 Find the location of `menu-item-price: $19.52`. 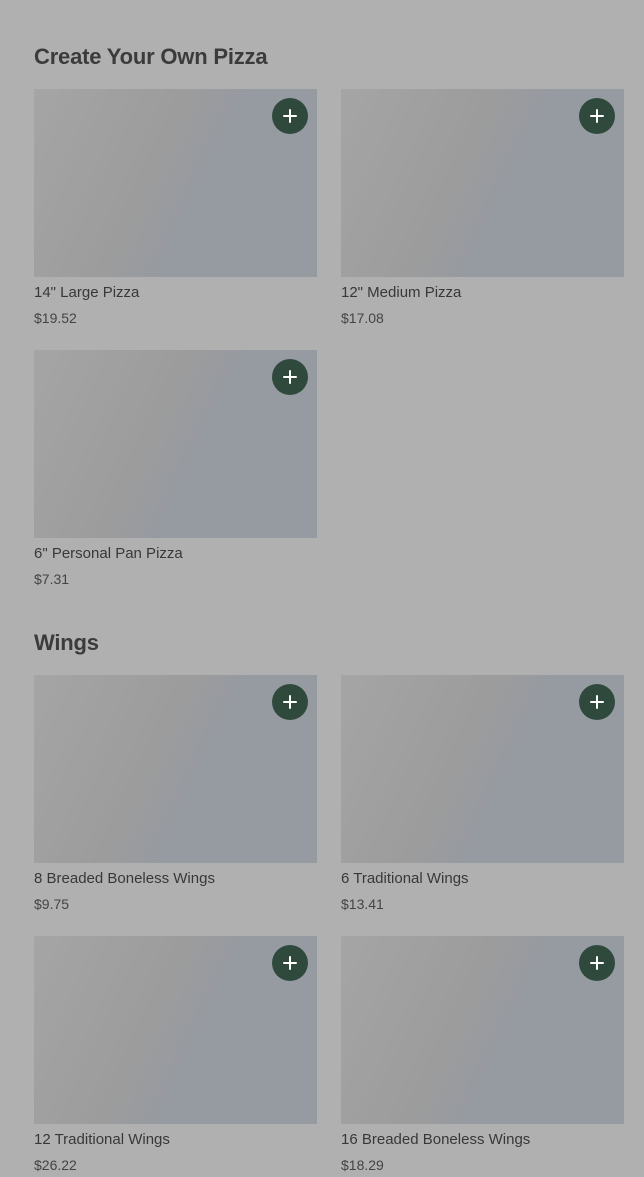

menu-item-price: $19.52 is located at coordinates (55, 318).